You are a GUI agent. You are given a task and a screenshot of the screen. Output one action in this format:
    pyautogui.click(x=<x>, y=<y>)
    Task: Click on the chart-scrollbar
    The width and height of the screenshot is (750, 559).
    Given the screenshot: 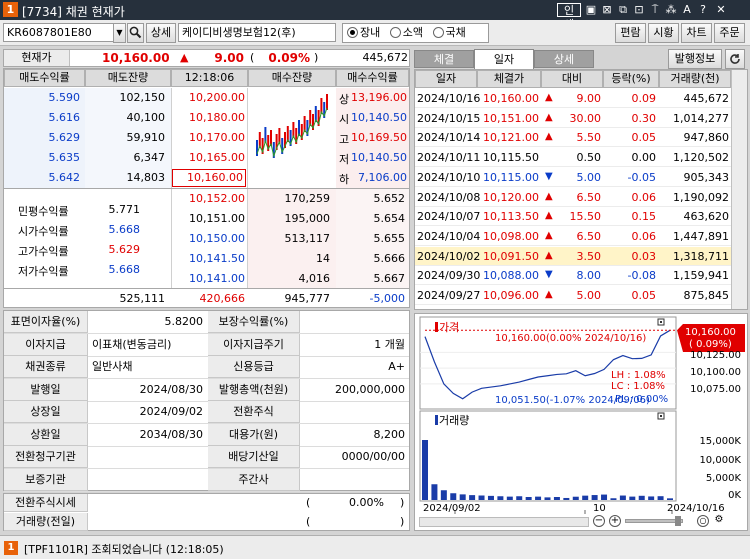 What is the action you would take?
    pyautogui.click(x=504, y=522)
    